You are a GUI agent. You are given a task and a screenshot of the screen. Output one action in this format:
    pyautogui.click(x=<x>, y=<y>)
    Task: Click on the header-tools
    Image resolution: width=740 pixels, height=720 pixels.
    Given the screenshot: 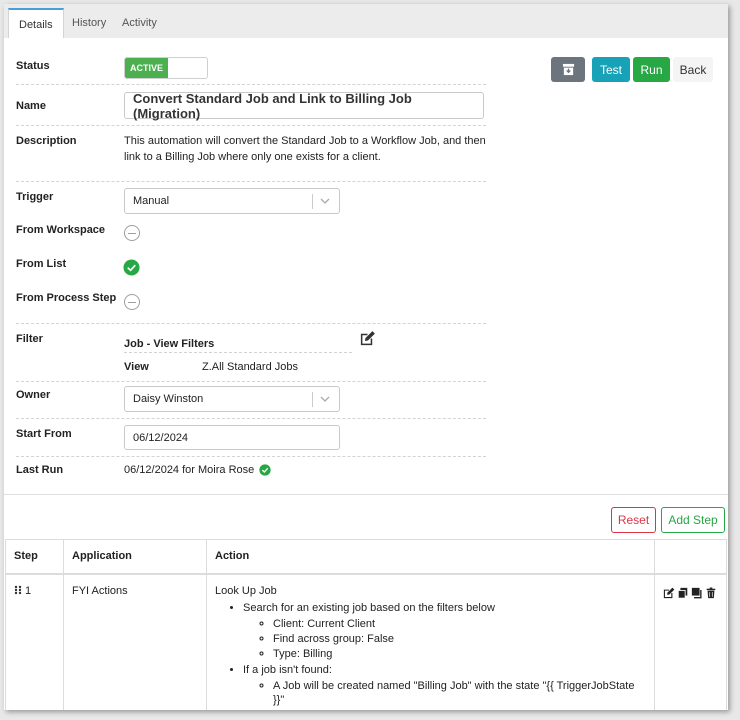 What is the action you would take?
    pyautogui.click(x=690, y=557)
    